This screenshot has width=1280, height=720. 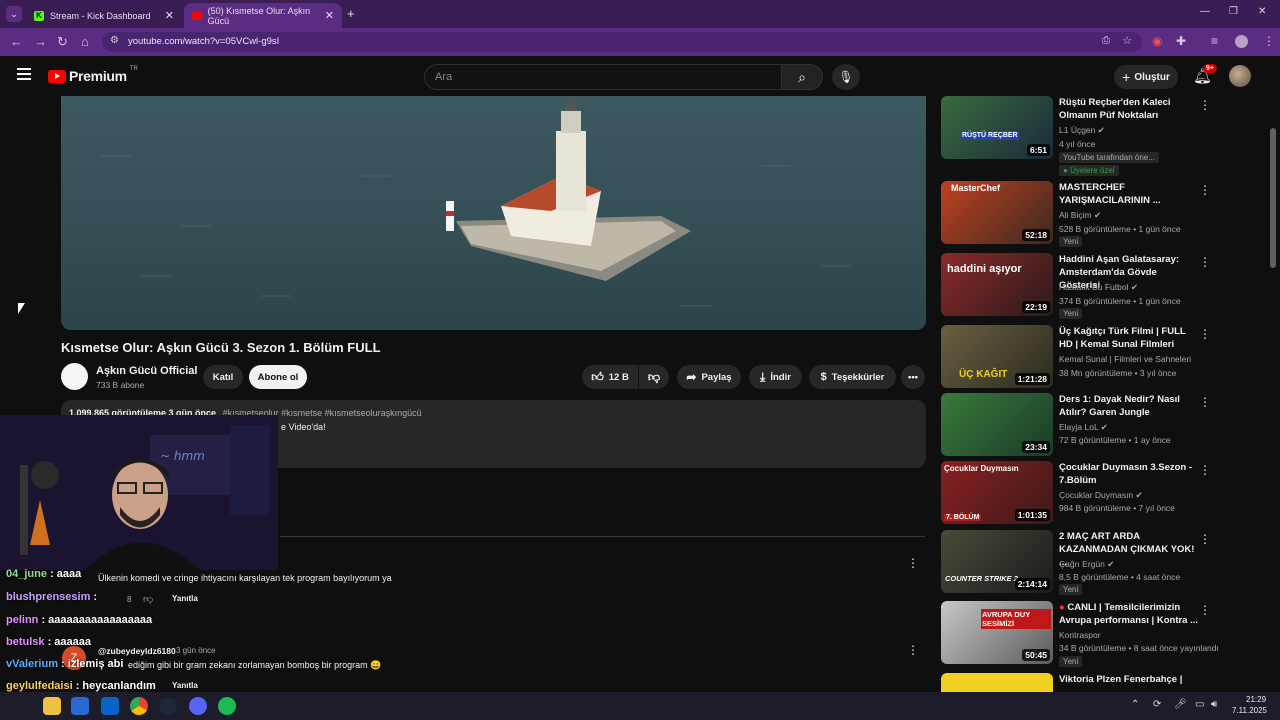 What do you see at coordinates (603, 77) in the screenshot?
I see `search-input: Ara` at bounding box center [603, 77].